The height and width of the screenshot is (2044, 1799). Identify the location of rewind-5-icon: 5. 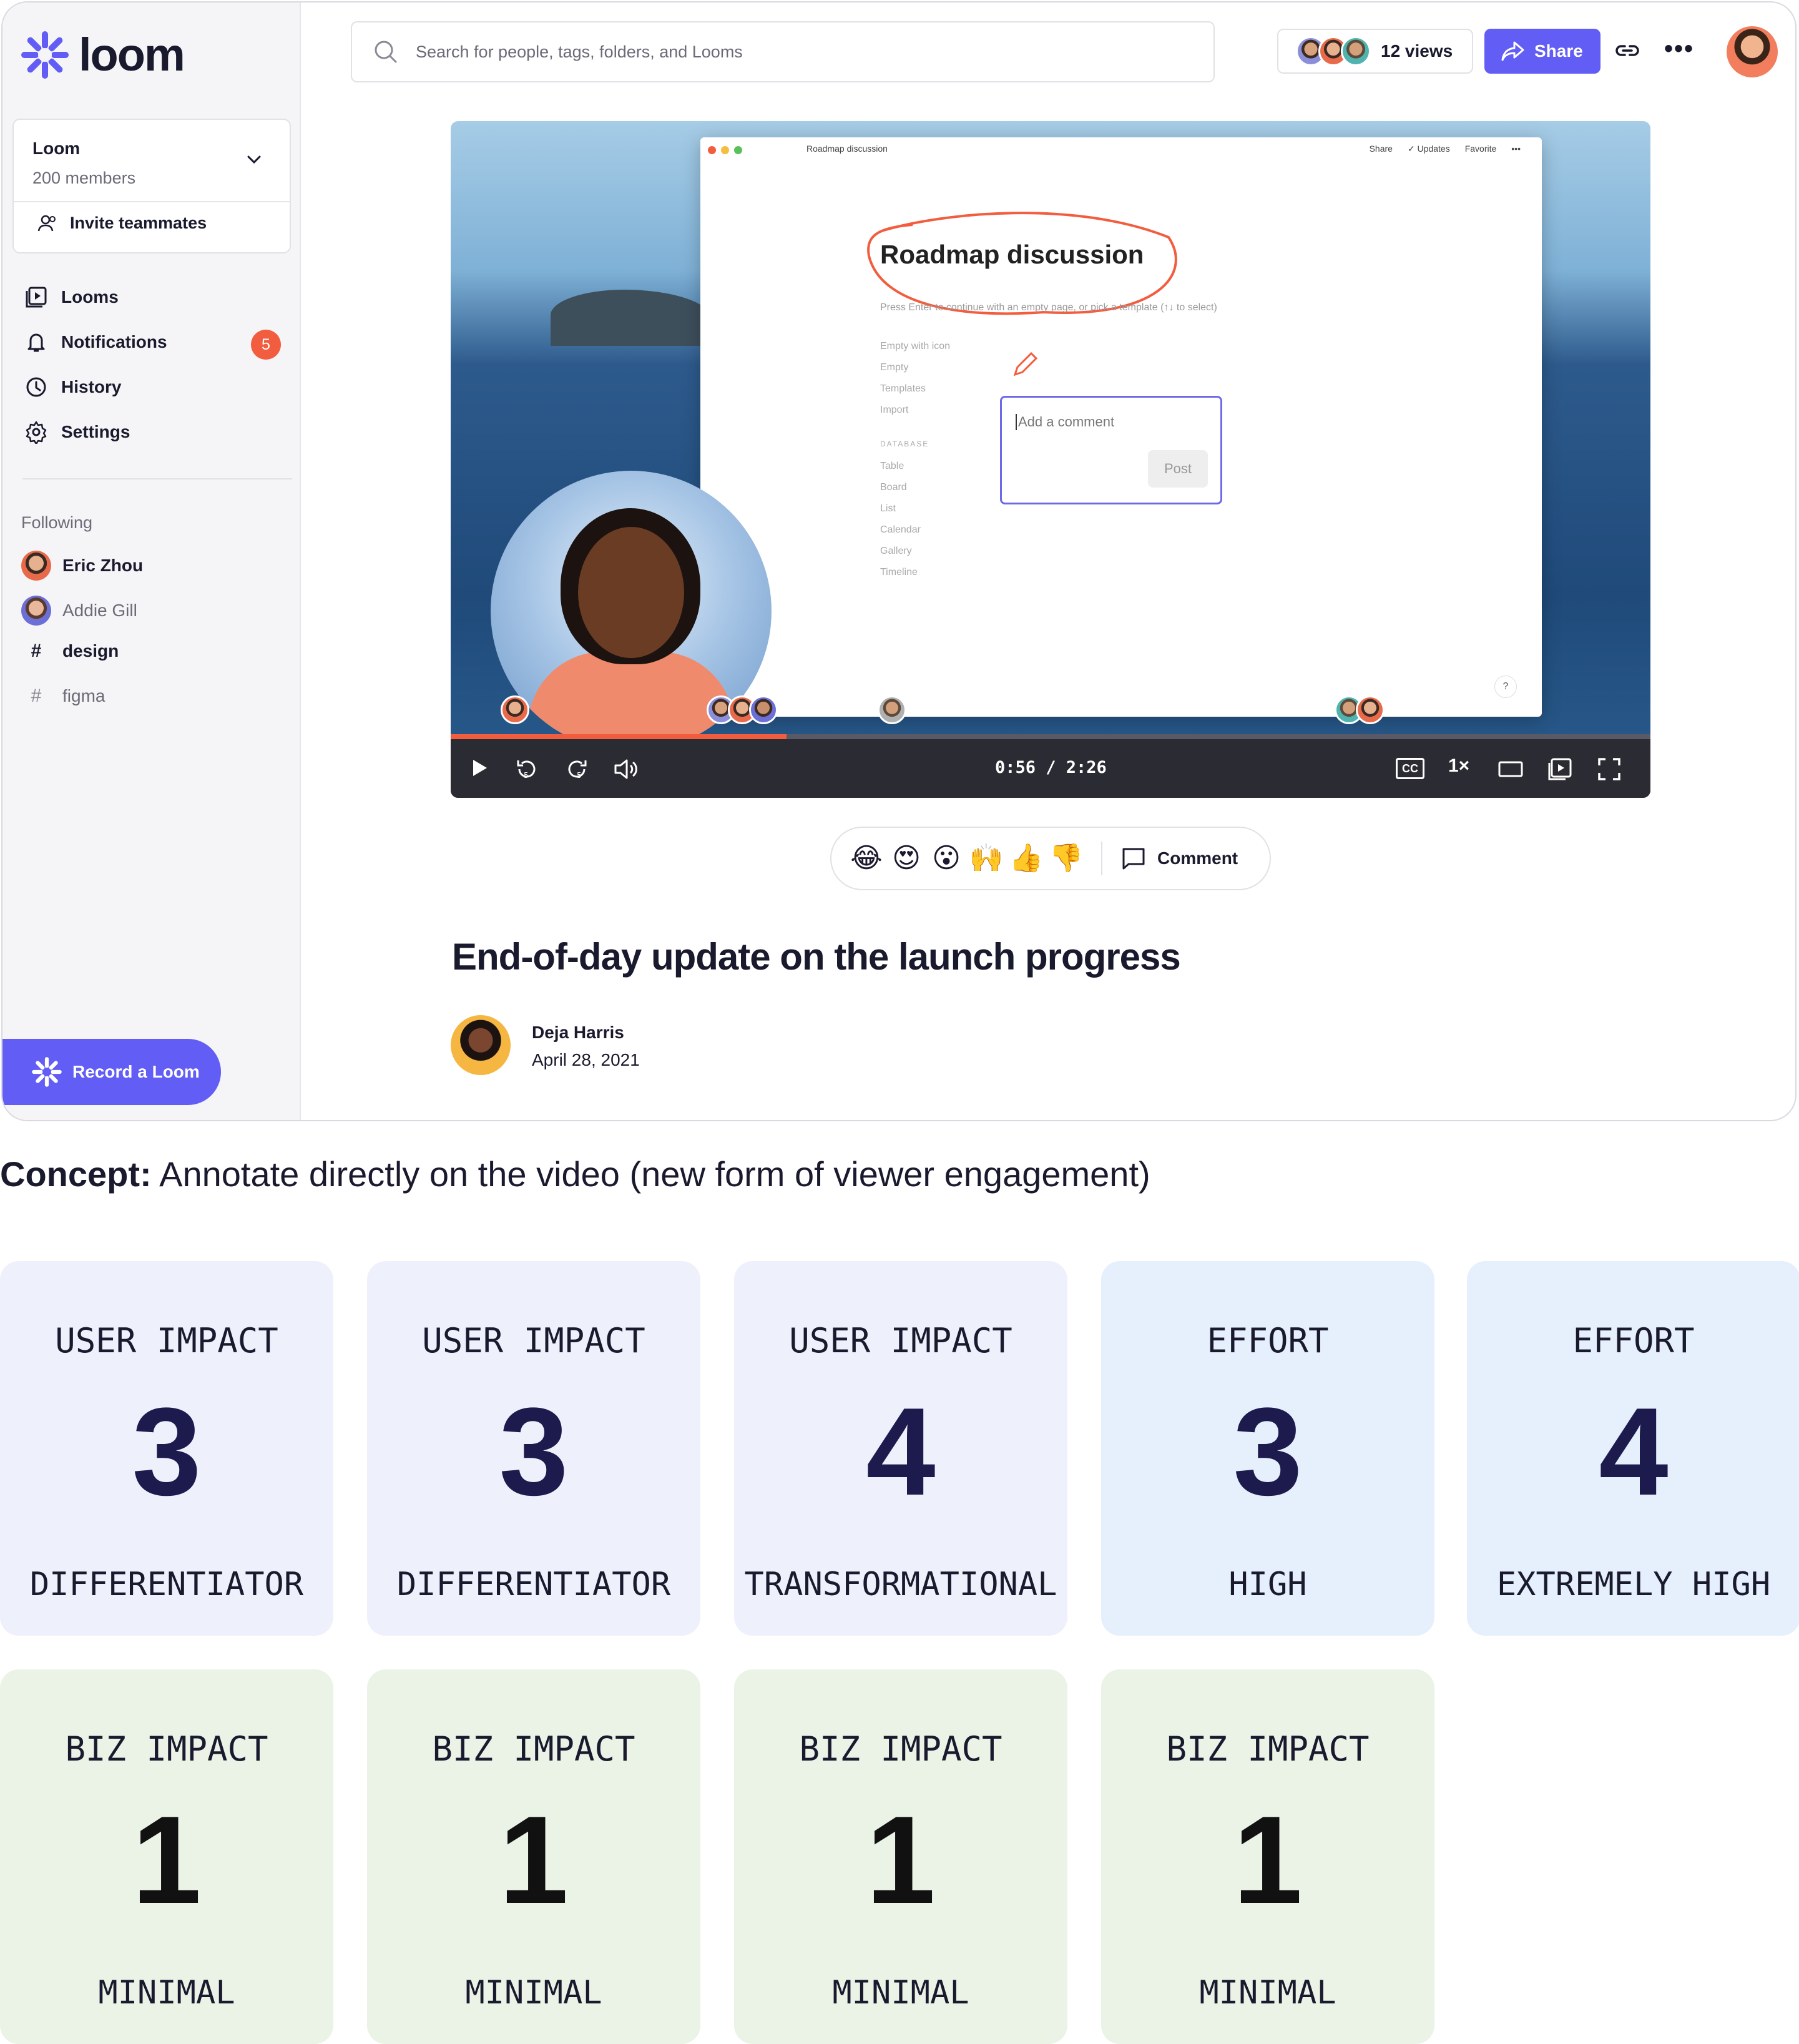
(526, 770).